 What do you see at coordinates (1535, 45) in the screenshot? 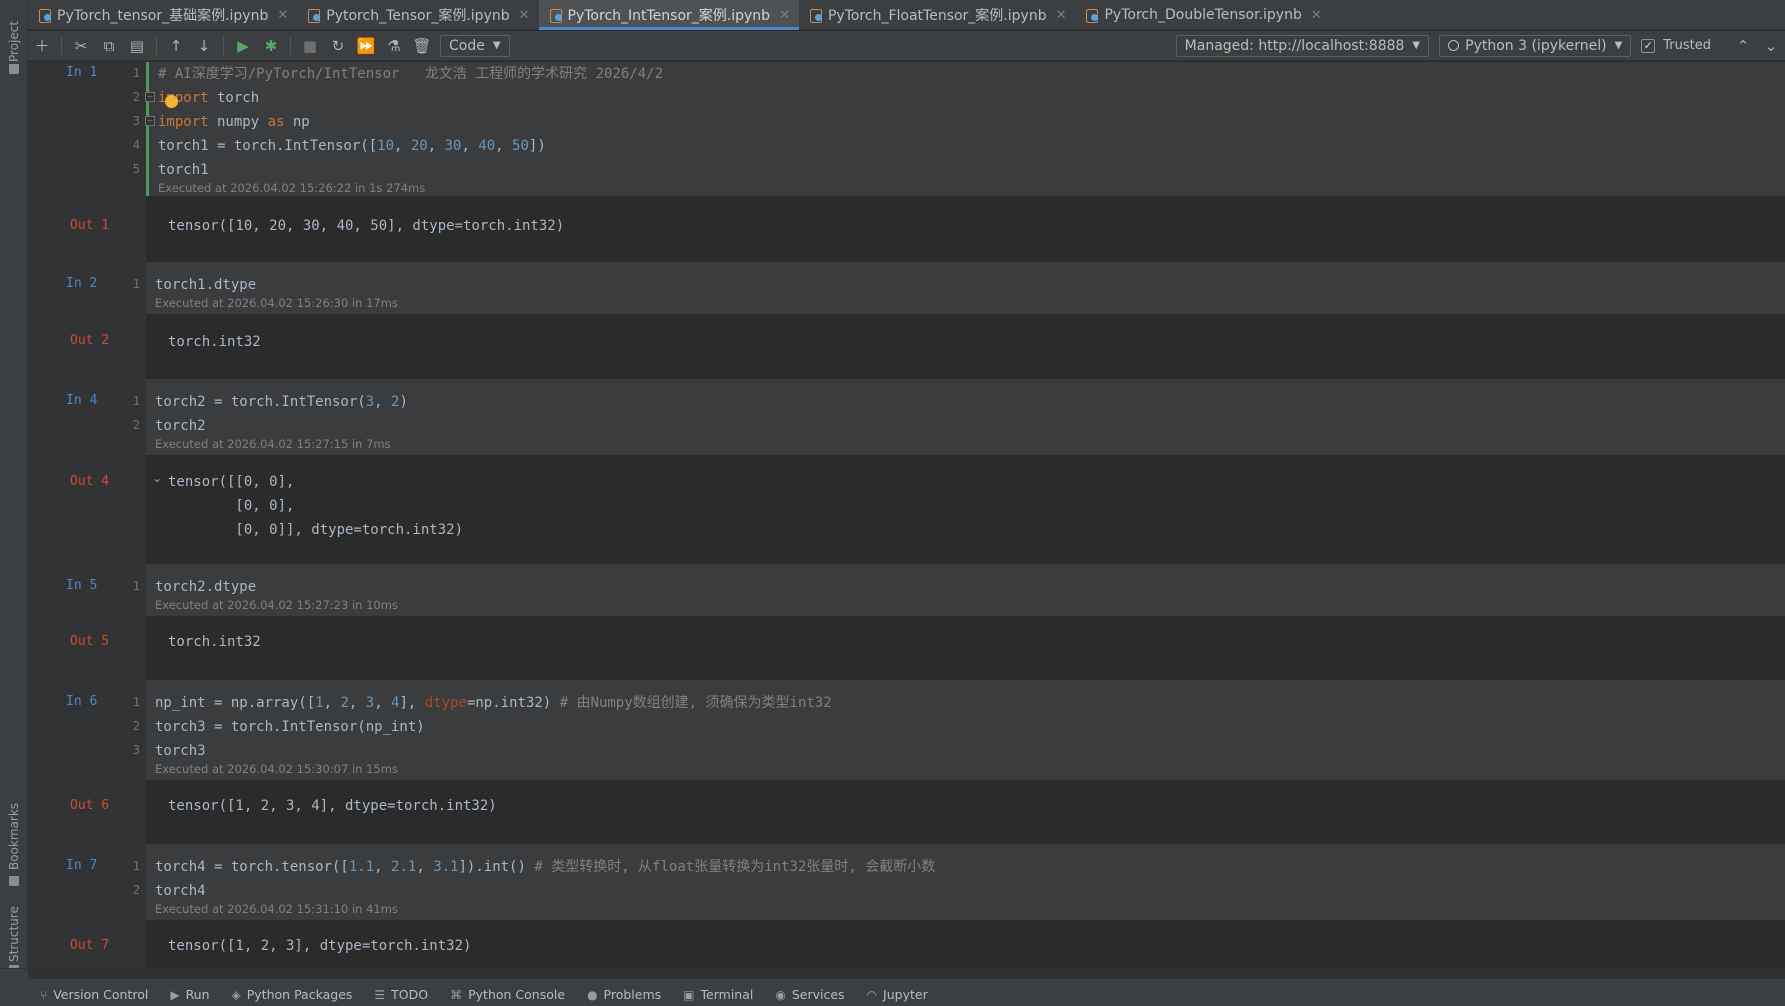
I see `kernel-select: Python 3 (ipykernel) ▼` at bounding box center [1535, 45].